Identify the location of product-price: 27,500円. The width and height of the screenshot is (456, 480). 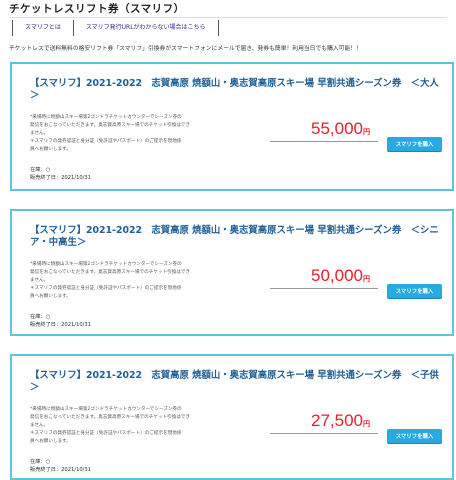
(340, 422).